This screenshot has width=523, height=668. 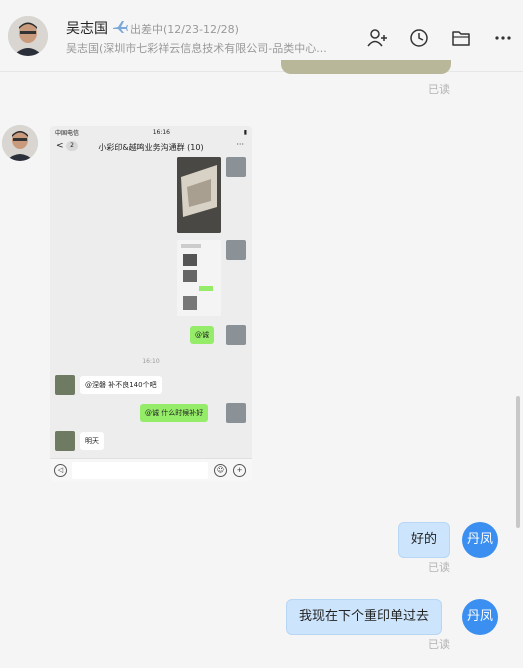 I want to click on plus-icon: +, so click(x=239, y=470).